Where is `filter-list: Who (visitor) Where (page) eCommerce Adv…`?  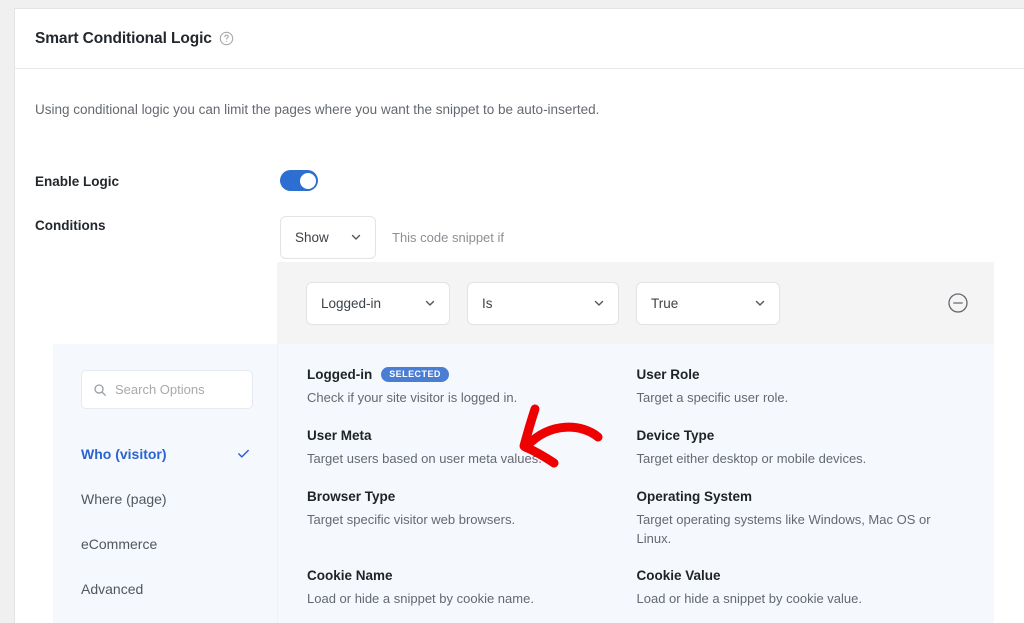 filter-list: Who (visitor) Where (page) eCommerce Adv… is located at coordinates (167, 521).